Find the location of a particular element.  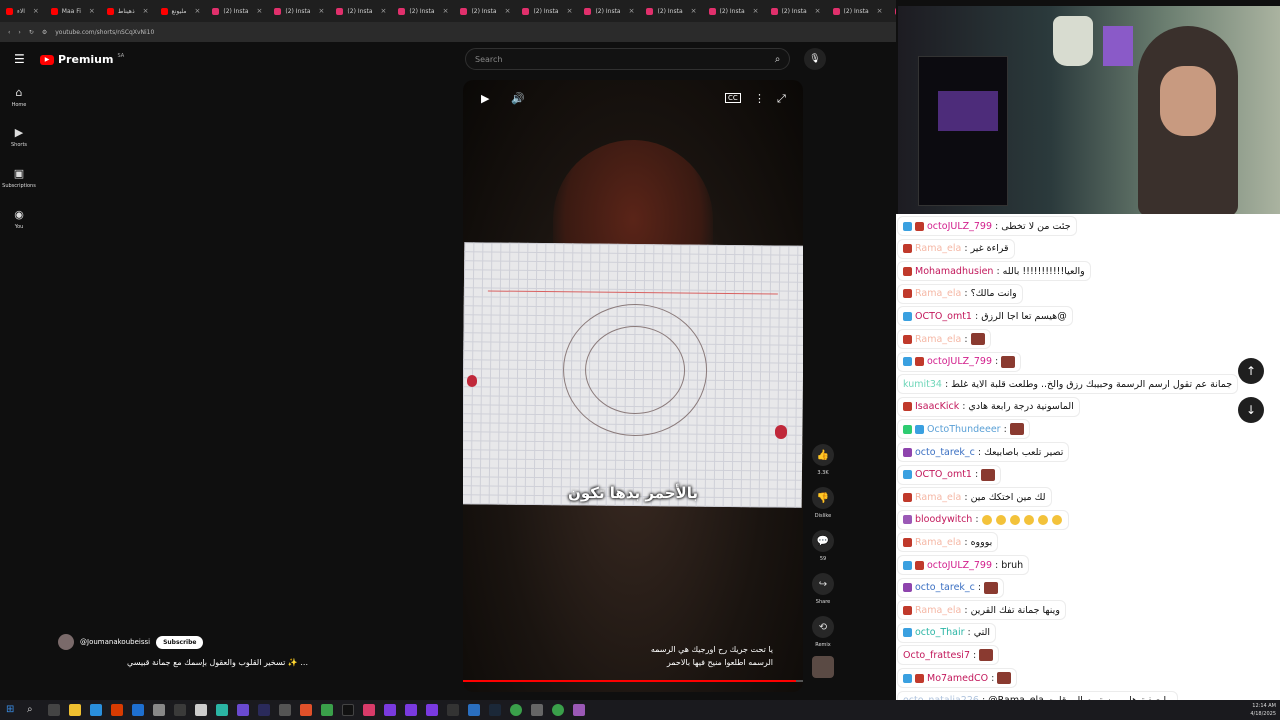

chat-username: Mohamadhusien is located at coordinates (954, 271).